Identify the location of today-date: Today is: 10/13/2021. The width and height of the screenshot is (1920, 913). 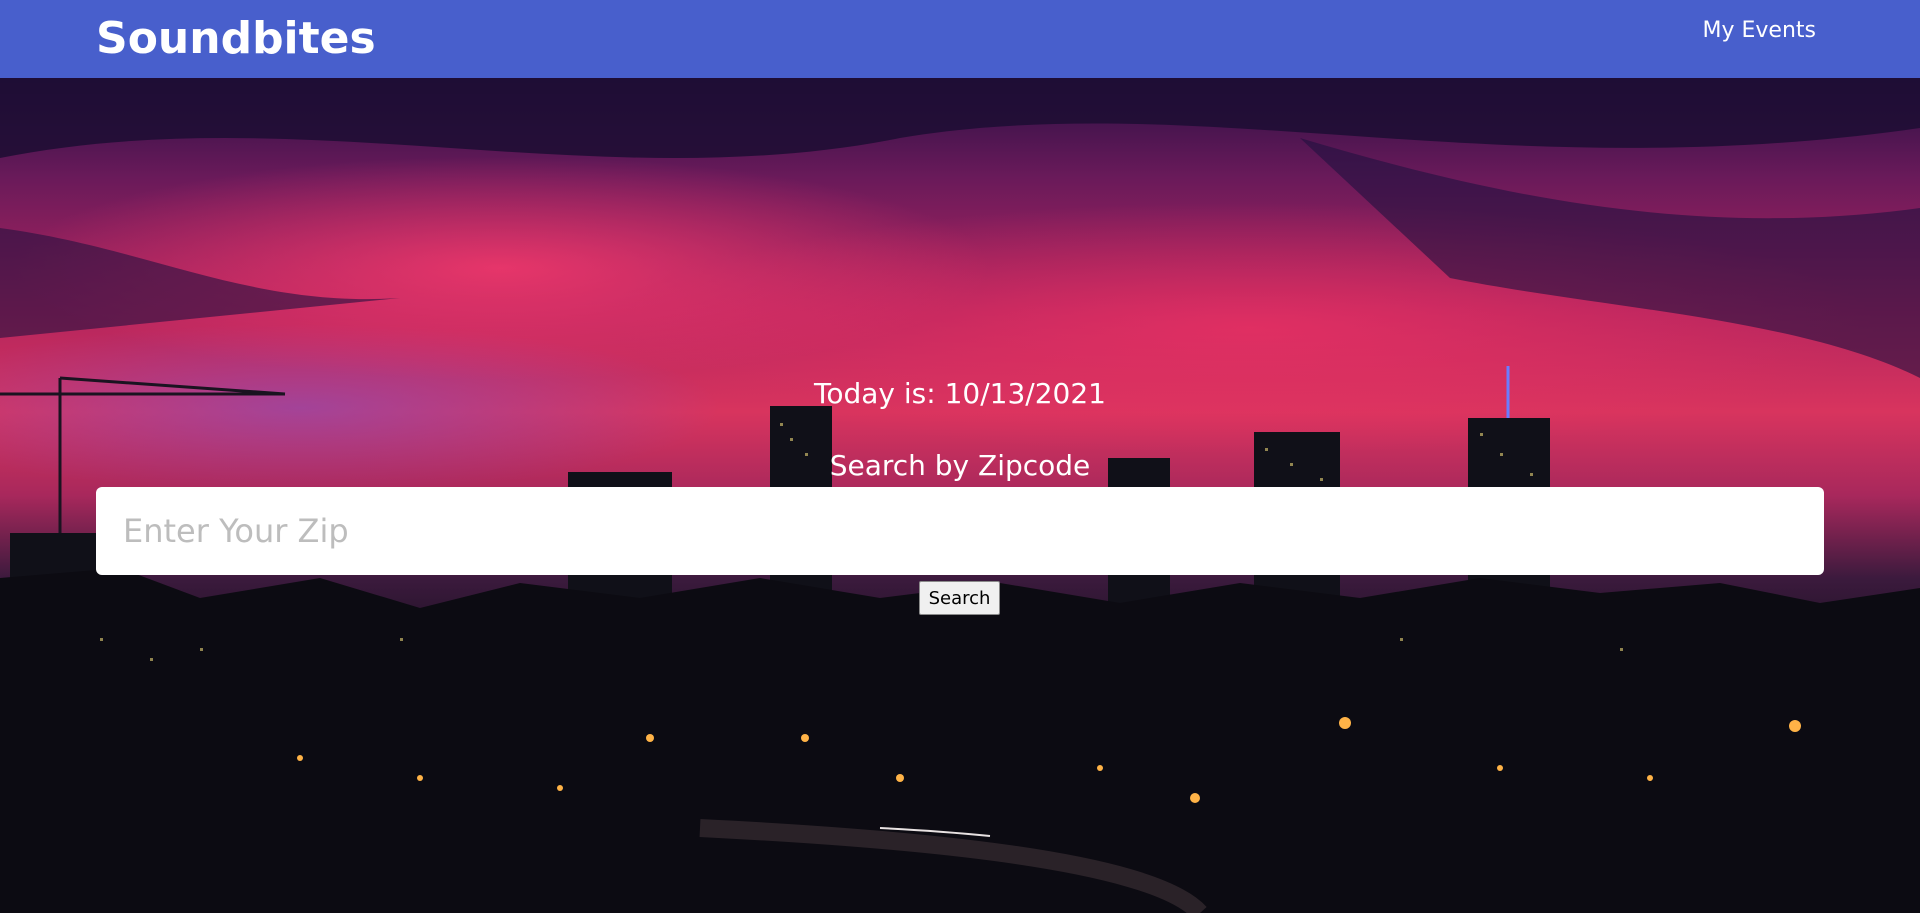
(960, 393).